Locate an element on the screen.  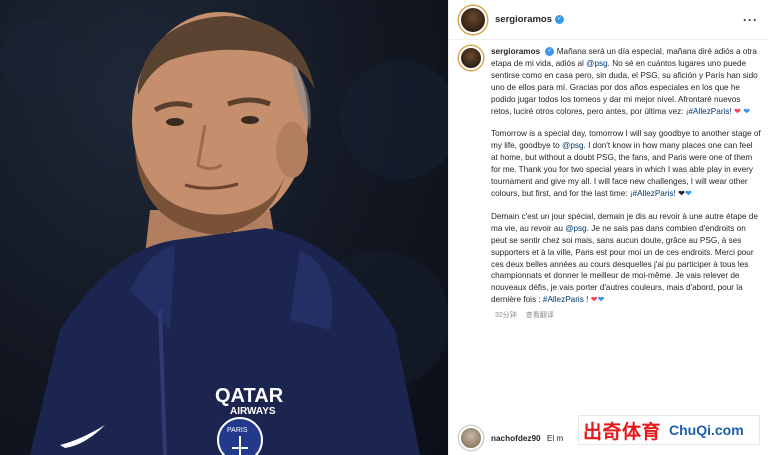
mention-psg-es: @psg is located at coordinates (597, 63).